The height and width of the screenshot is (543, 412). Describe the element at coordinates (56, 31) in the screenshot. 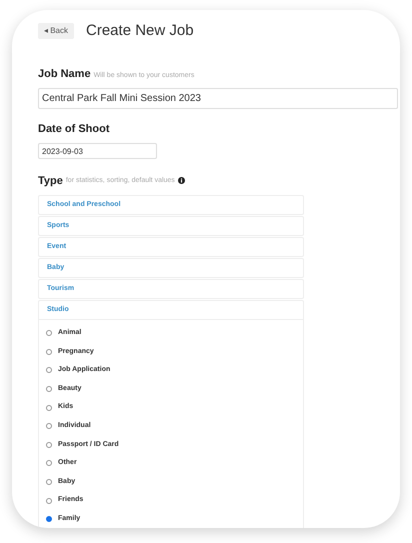

I see `back-button: ◂ Back` at that location.